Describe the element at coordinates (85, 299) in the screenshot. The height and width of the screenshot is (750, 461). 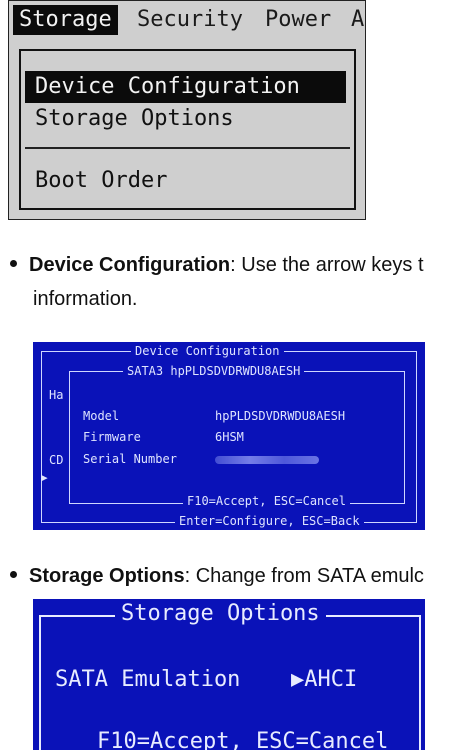
I see `bullet-continuation: information.` at that location.